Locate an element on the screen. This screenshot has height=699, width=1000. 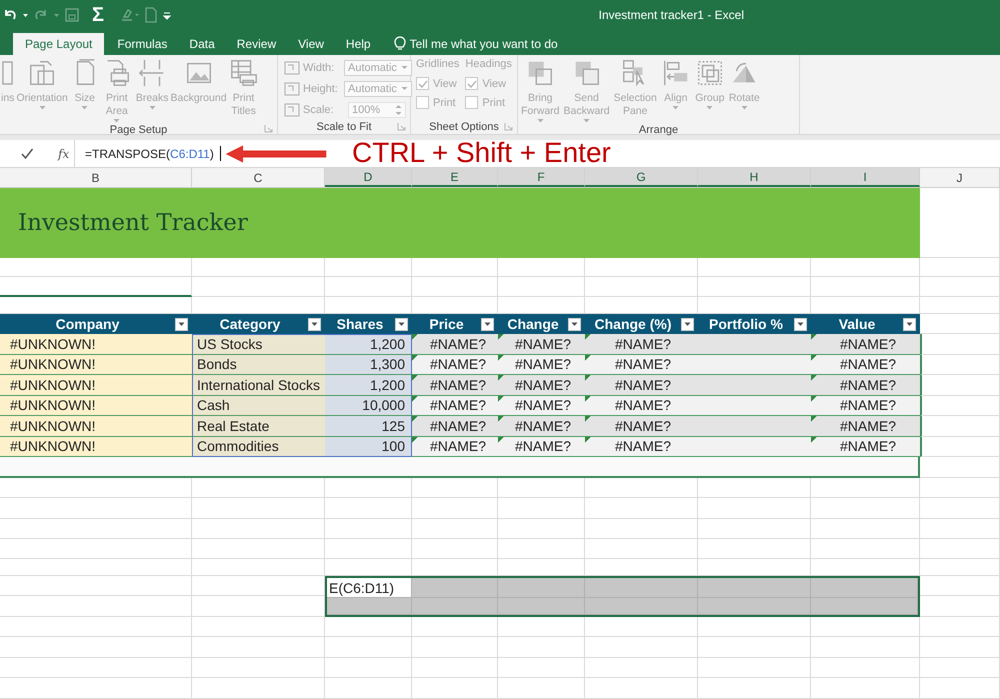
sum-button: Σ is located at coordinates (98, 15).